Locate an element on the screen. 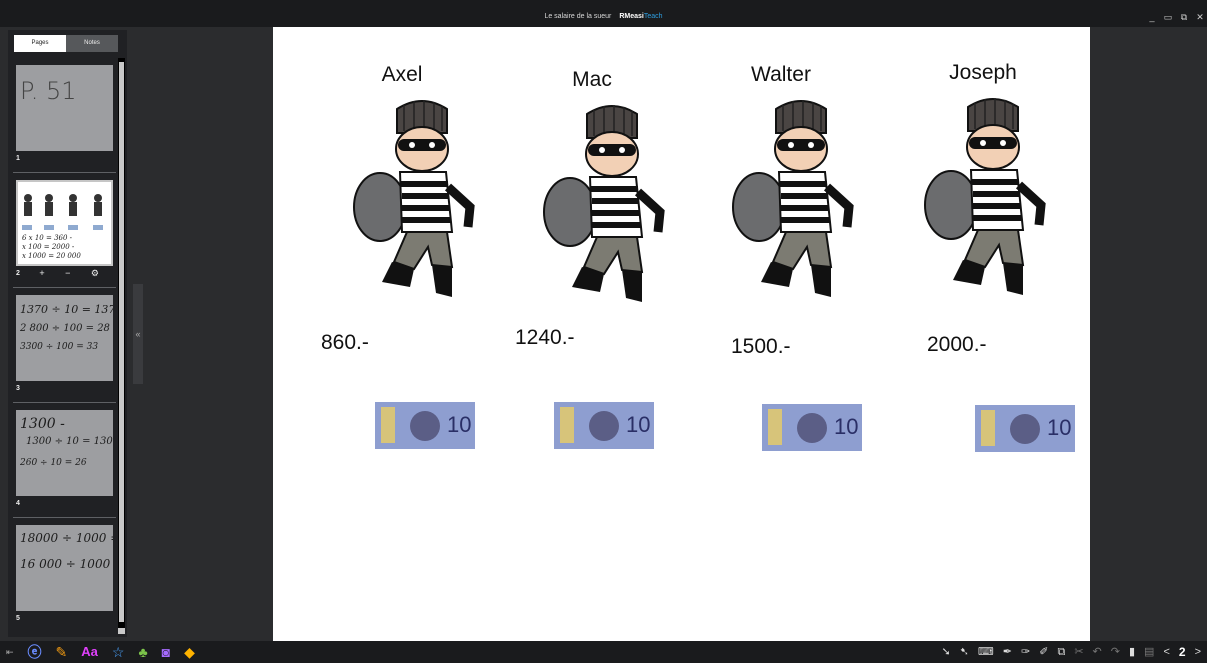  handwriting: 6 x 10 = 360 - is located at coordinates (47, 238).